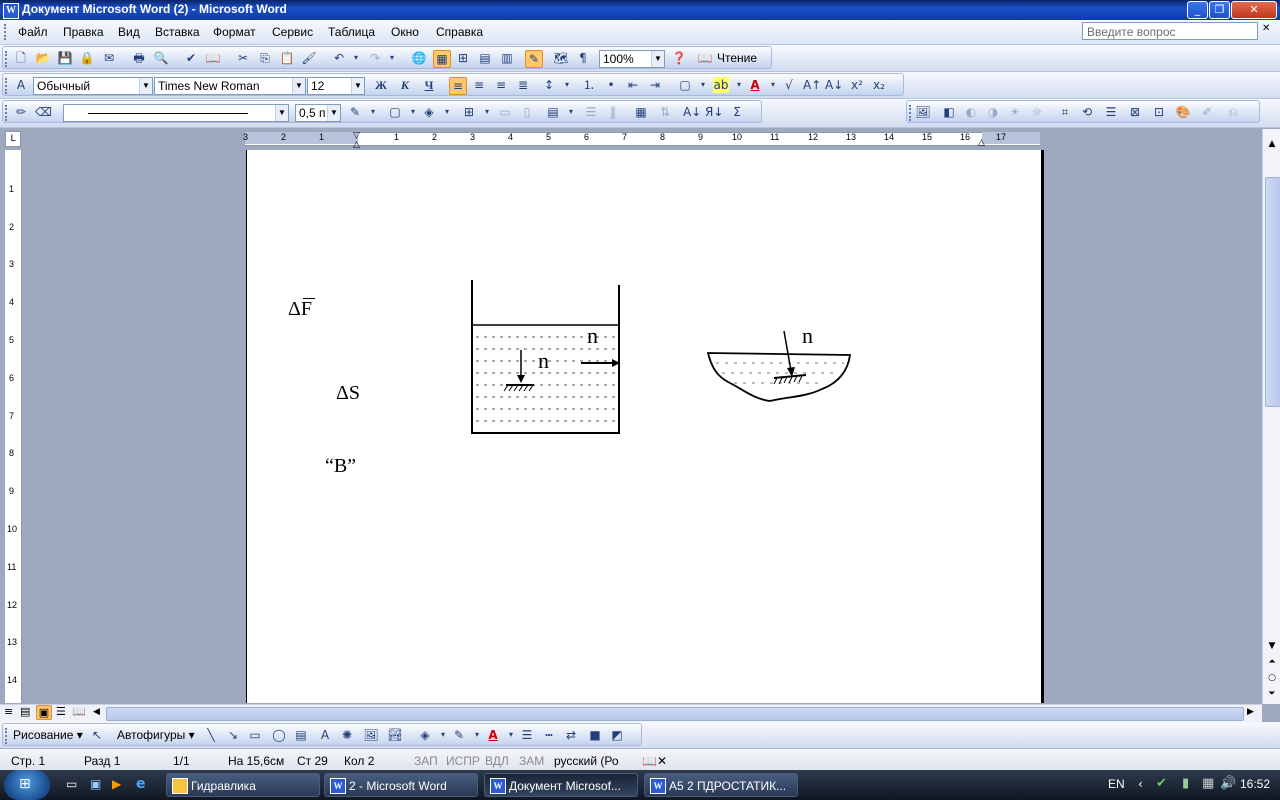  I want to click on line-style-dropdown-icon: ▼, so click(281, 113).